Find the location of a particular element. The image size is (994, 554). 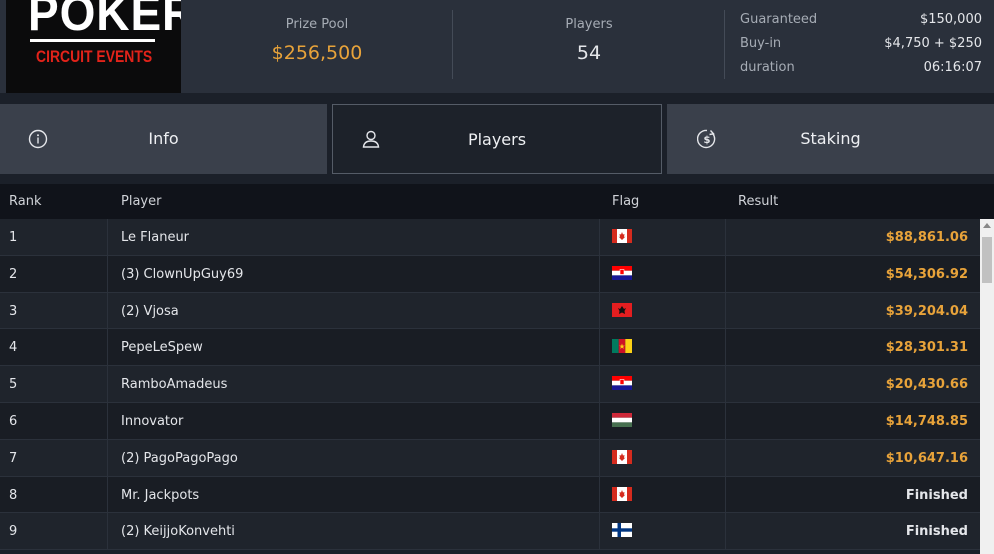

table-row: 8 Mr. Jackpots Finished is located at coordinates (490, 495).